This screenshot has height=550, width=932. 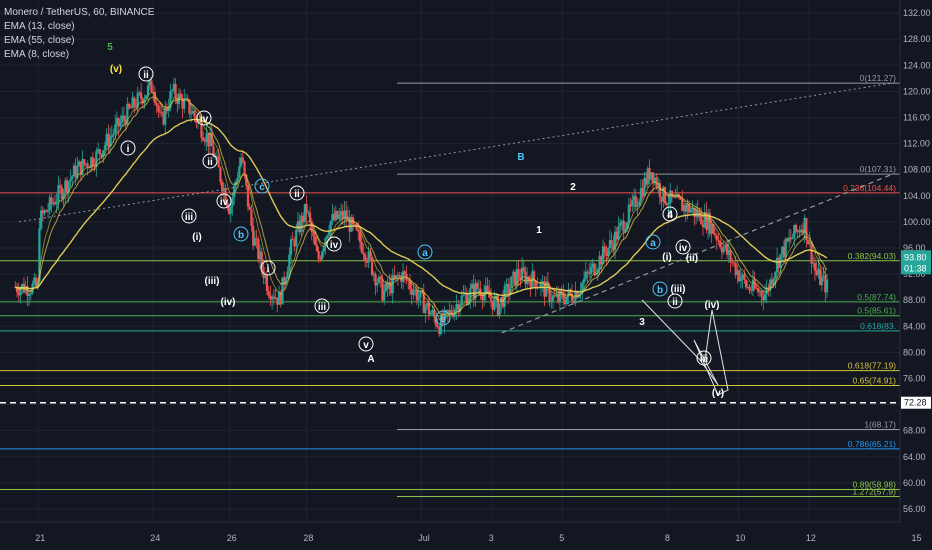 What do you see at coordinates (241, 235) in the screenshot?
I see `wave-label: b` at bounding box center [241, 235].